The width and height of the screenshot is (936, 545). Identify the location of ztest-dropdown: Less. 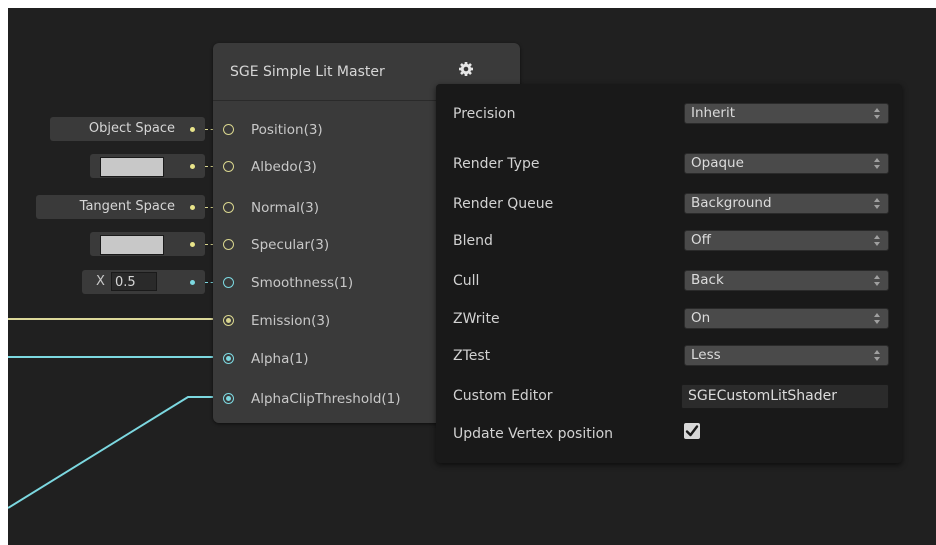
(786, 355).